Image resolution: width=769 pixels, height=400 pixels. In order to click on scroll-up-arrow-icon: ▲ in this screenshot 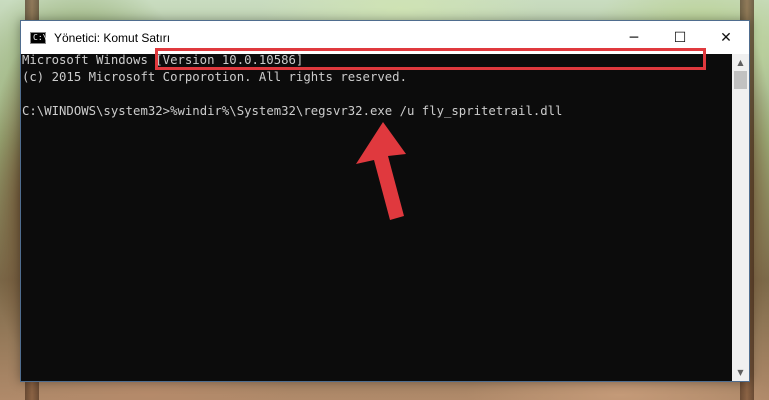, I will do `click(740, 62)`.